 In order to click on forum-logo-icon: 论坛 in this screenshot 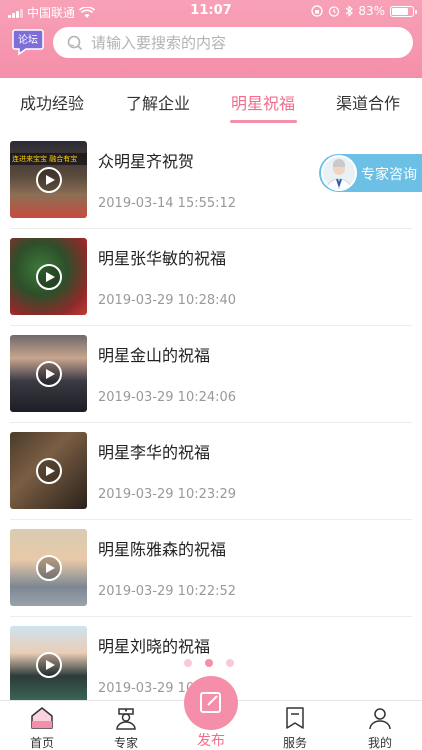, I will do `click(28, 42)`.